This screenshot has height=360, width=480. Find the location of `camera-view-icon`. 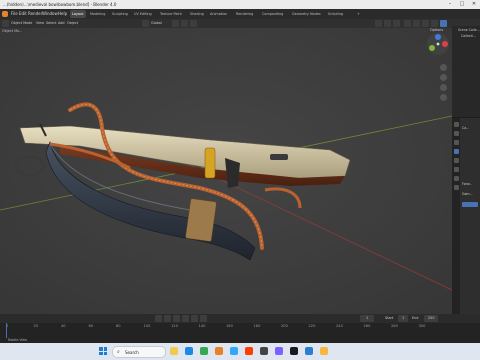

camera-view-icon is located at coordinates (443, 87).